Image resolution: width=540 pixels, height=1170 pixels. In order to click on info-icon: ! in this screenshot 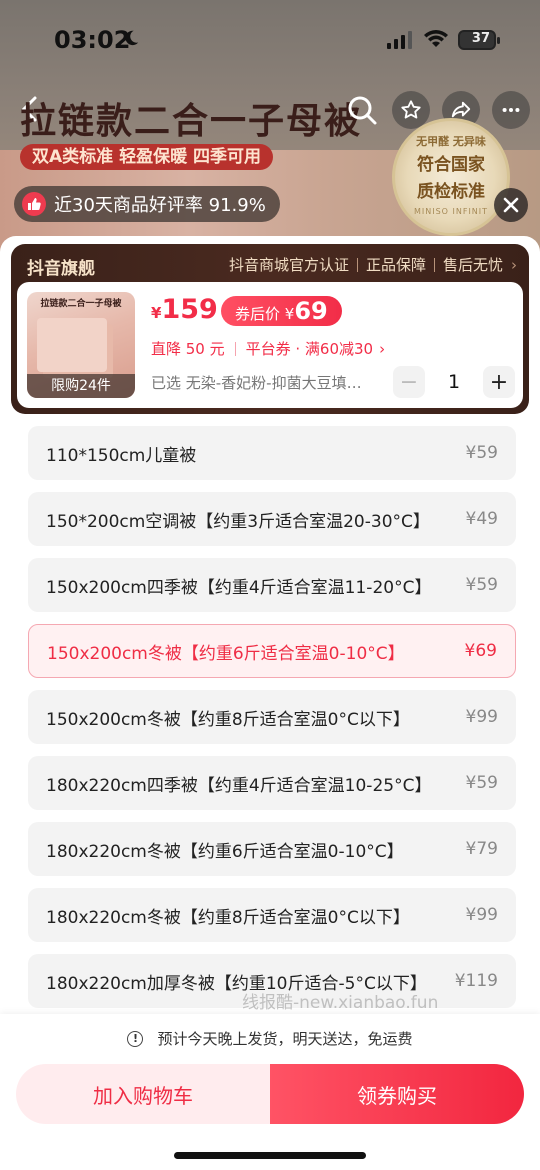, I will do `click(135, 1038)`.